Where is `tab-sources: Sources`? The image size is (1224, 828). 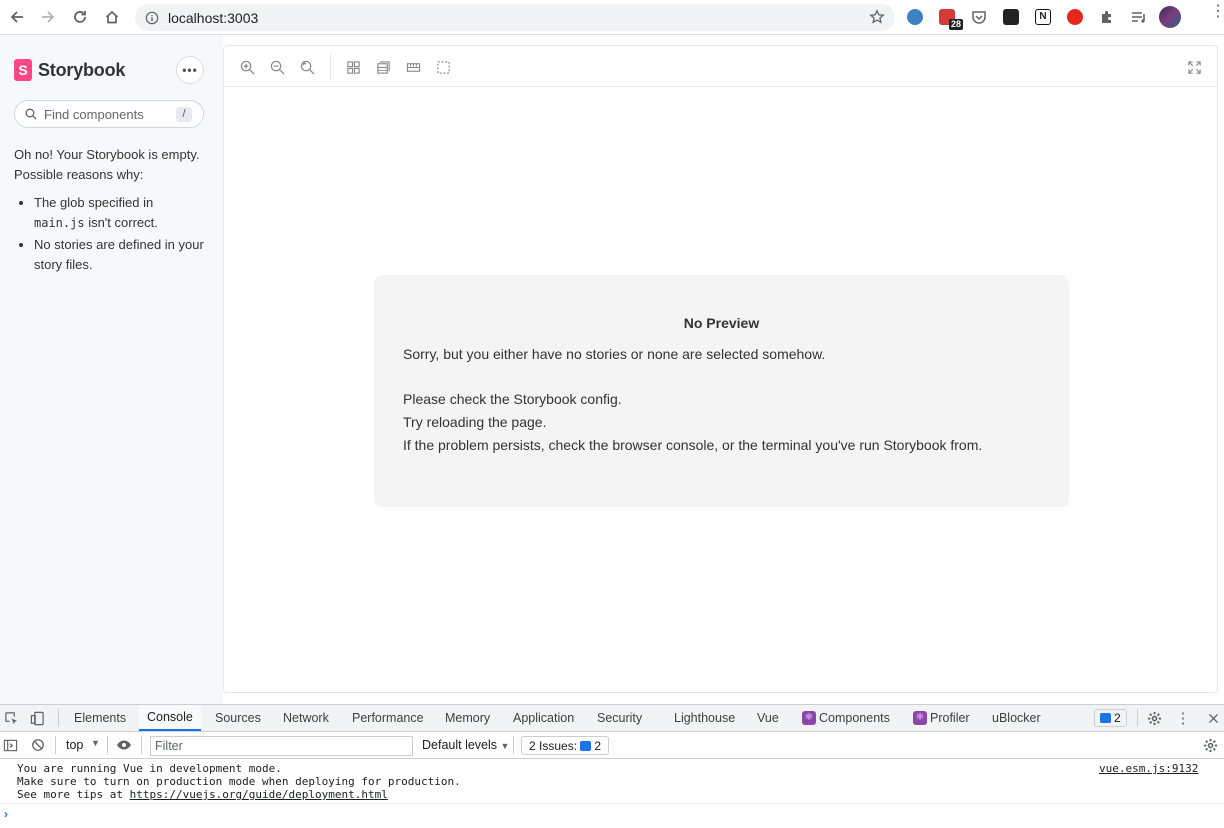
tab-sources: Sources is located at coordinates (238, 718).